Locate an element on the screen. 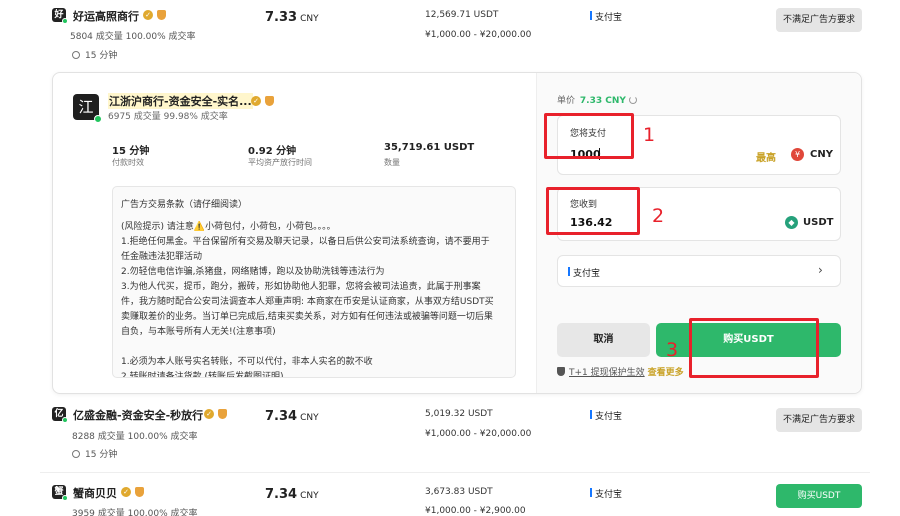 The height and width of the screenshot is (516, 900). terms-line: 2.勿轻信电信诈骗,杀猪盘，网络赌博，跑以及协助洗钱等违法行为 is located at coordinates (253, 272).